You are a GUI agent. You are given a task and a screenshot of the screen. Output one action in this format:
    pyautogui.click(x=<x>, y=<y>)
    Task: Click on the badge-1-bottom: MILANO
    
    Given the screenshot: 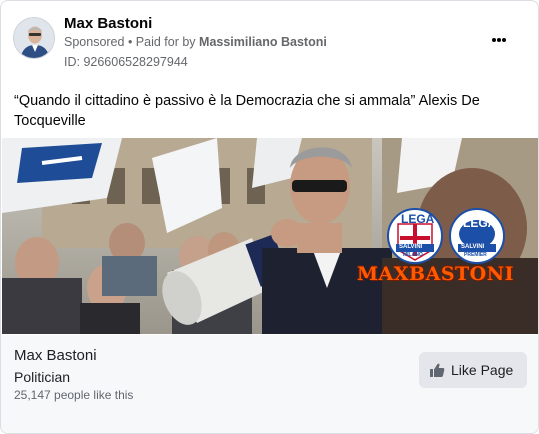 What is the action you would take?
    pyautogui.click(x=413, y=255)
    